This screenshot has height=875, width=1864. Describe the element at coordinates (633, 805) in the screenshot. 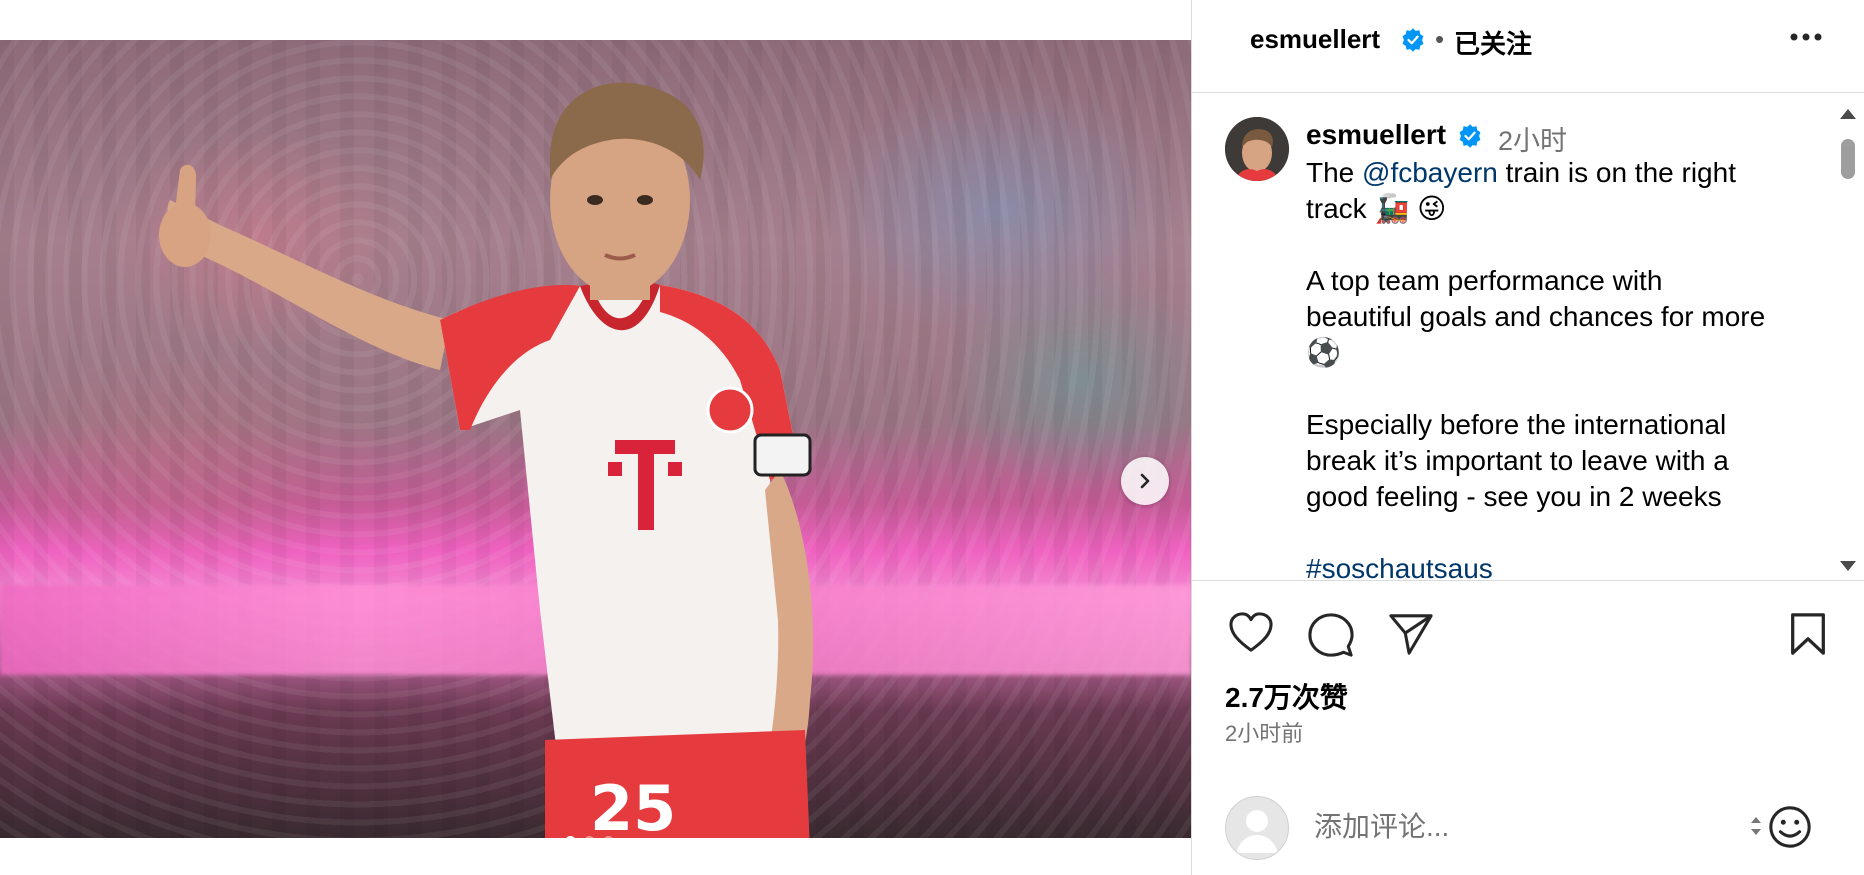

I see `player-number: 25` at that location.